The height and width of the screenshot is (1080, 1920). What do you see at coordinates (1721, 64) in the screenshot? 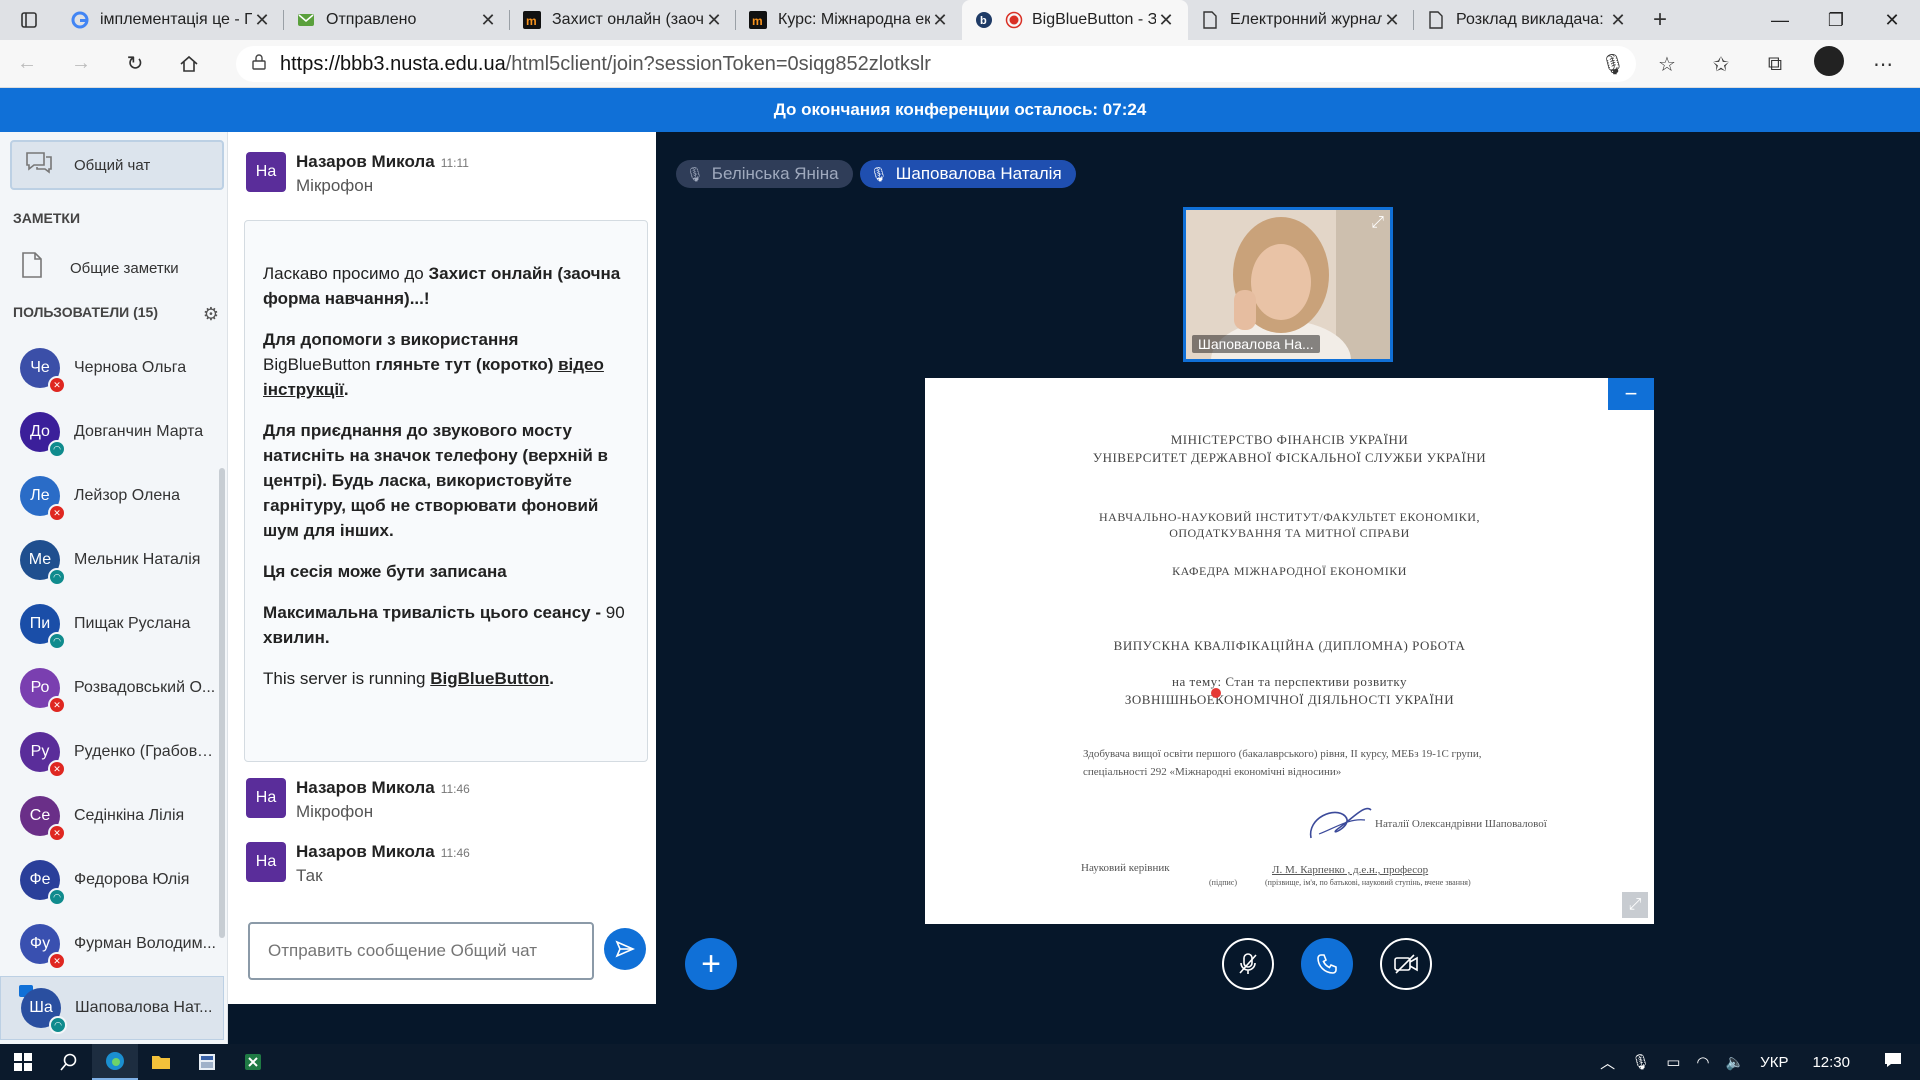
I see `favorites-icon: ✩` at bounding box center [1721, 64].